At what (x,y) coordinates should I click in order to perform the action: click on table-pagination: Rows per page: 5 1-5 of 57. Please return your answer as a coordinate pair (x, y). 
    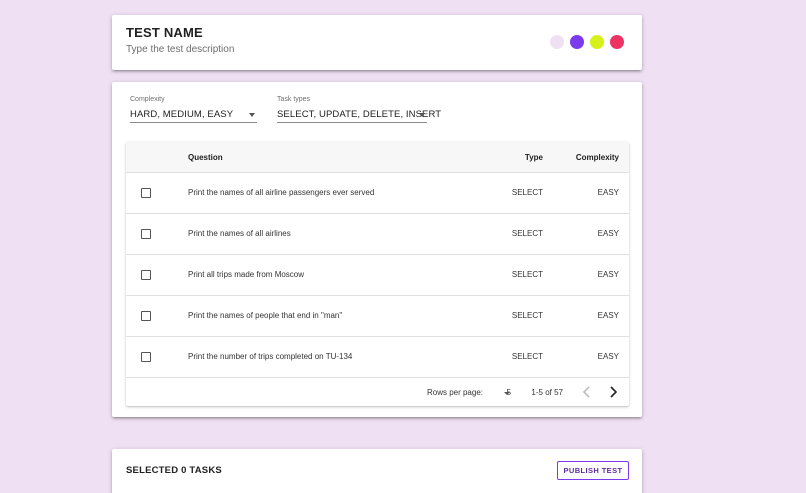
    Looking at the image, I should click on (377, 392).